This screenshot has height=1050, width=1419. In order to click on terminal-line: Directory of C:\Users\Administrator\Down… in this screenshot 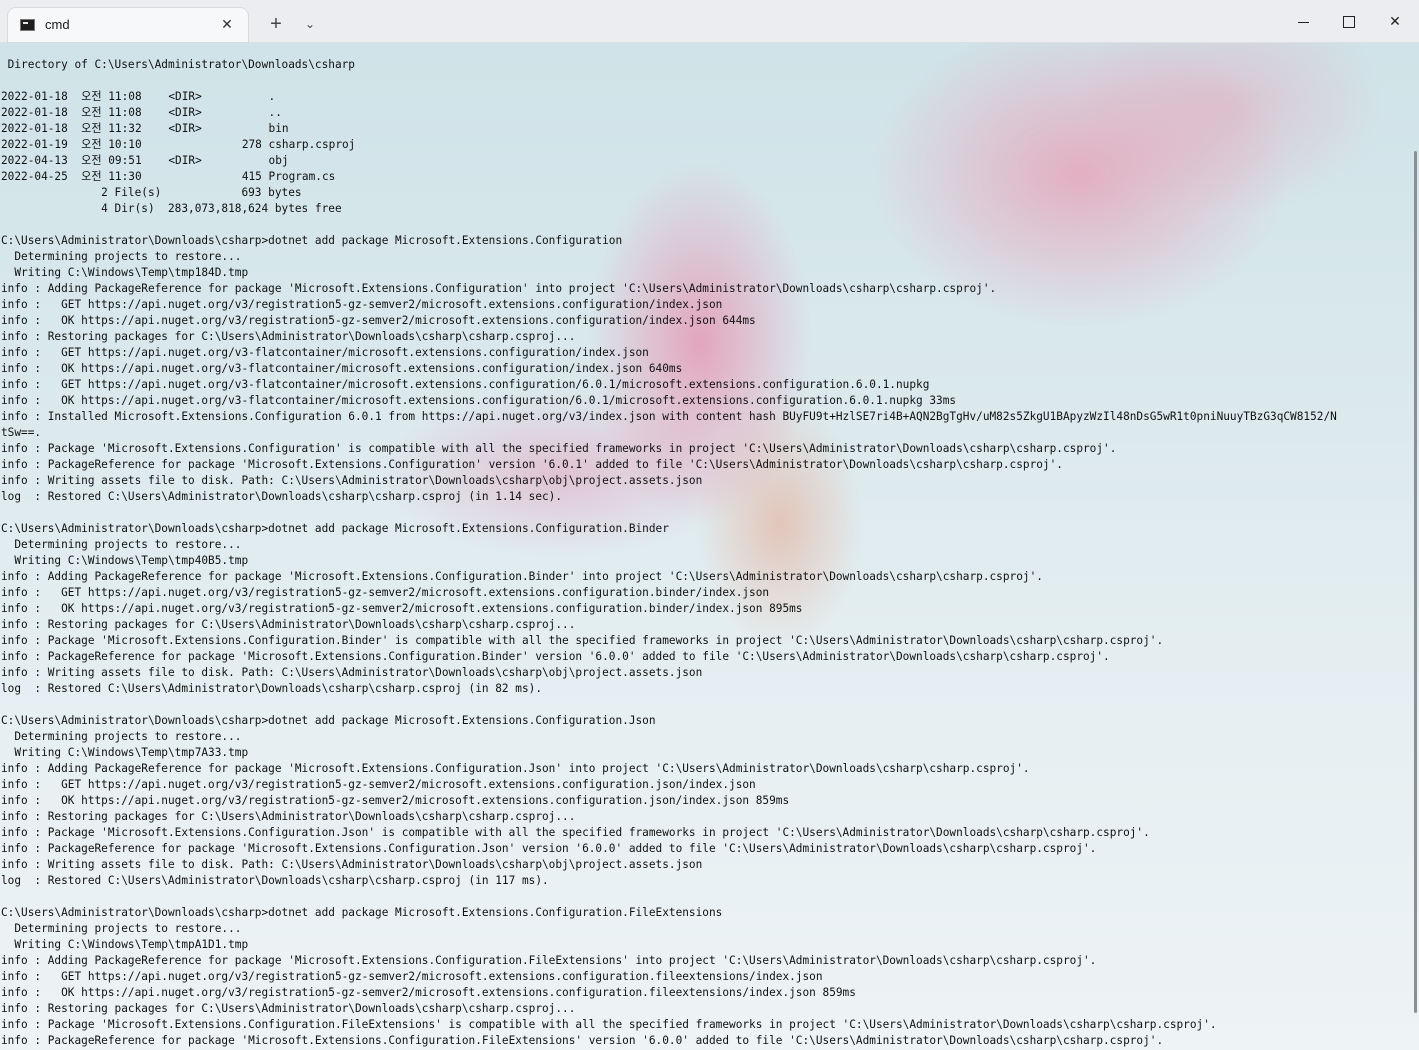, I will do `click(178, 64)`.